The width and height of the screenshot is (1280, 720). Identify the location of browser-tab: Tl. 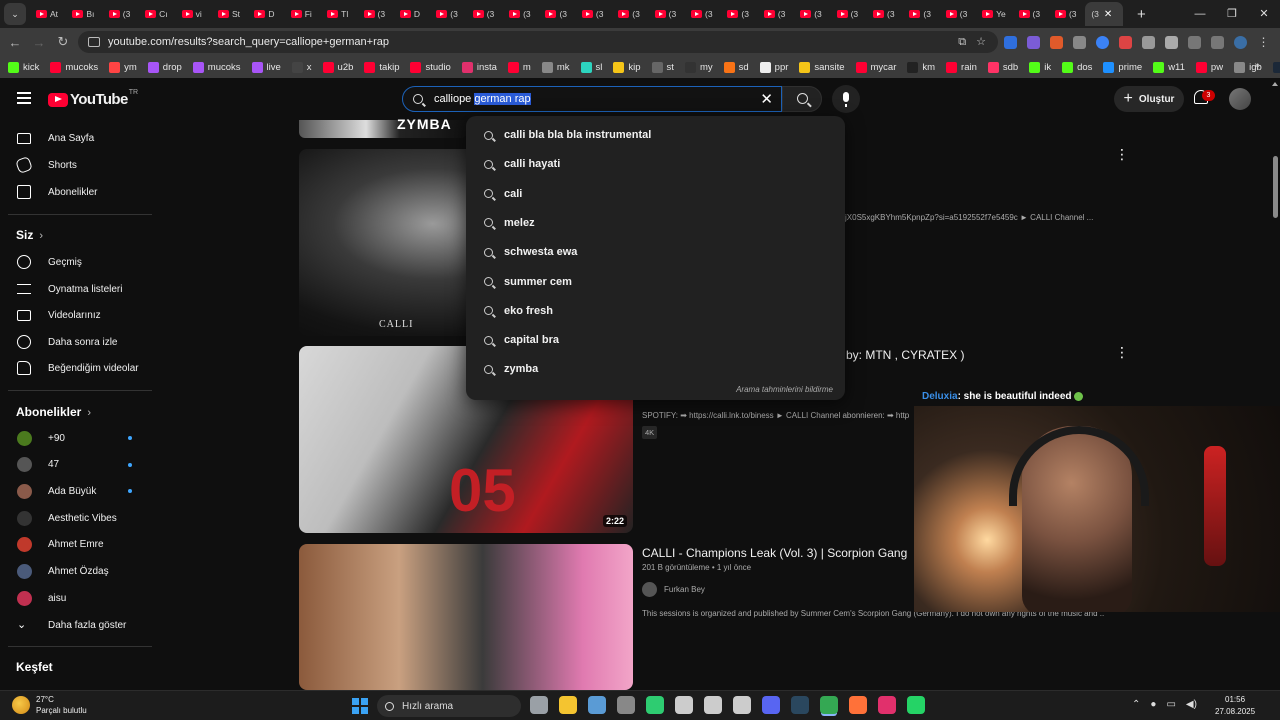
(339, 14).